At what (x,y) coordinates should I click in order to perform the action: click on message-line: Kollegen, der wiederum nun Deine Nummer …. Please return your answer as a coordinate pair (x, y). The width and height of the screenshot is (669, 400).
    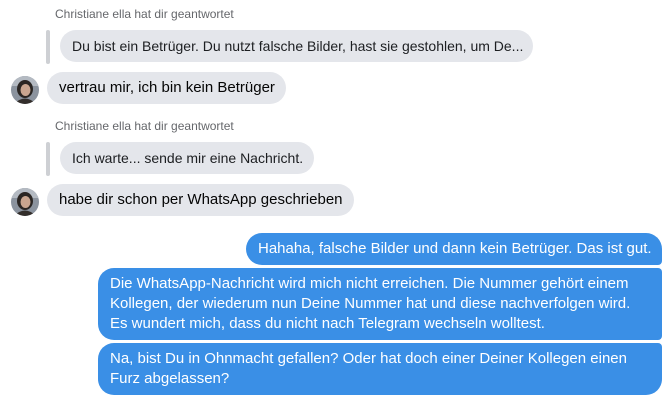
    Looking at the image, I should click on (370, 303).